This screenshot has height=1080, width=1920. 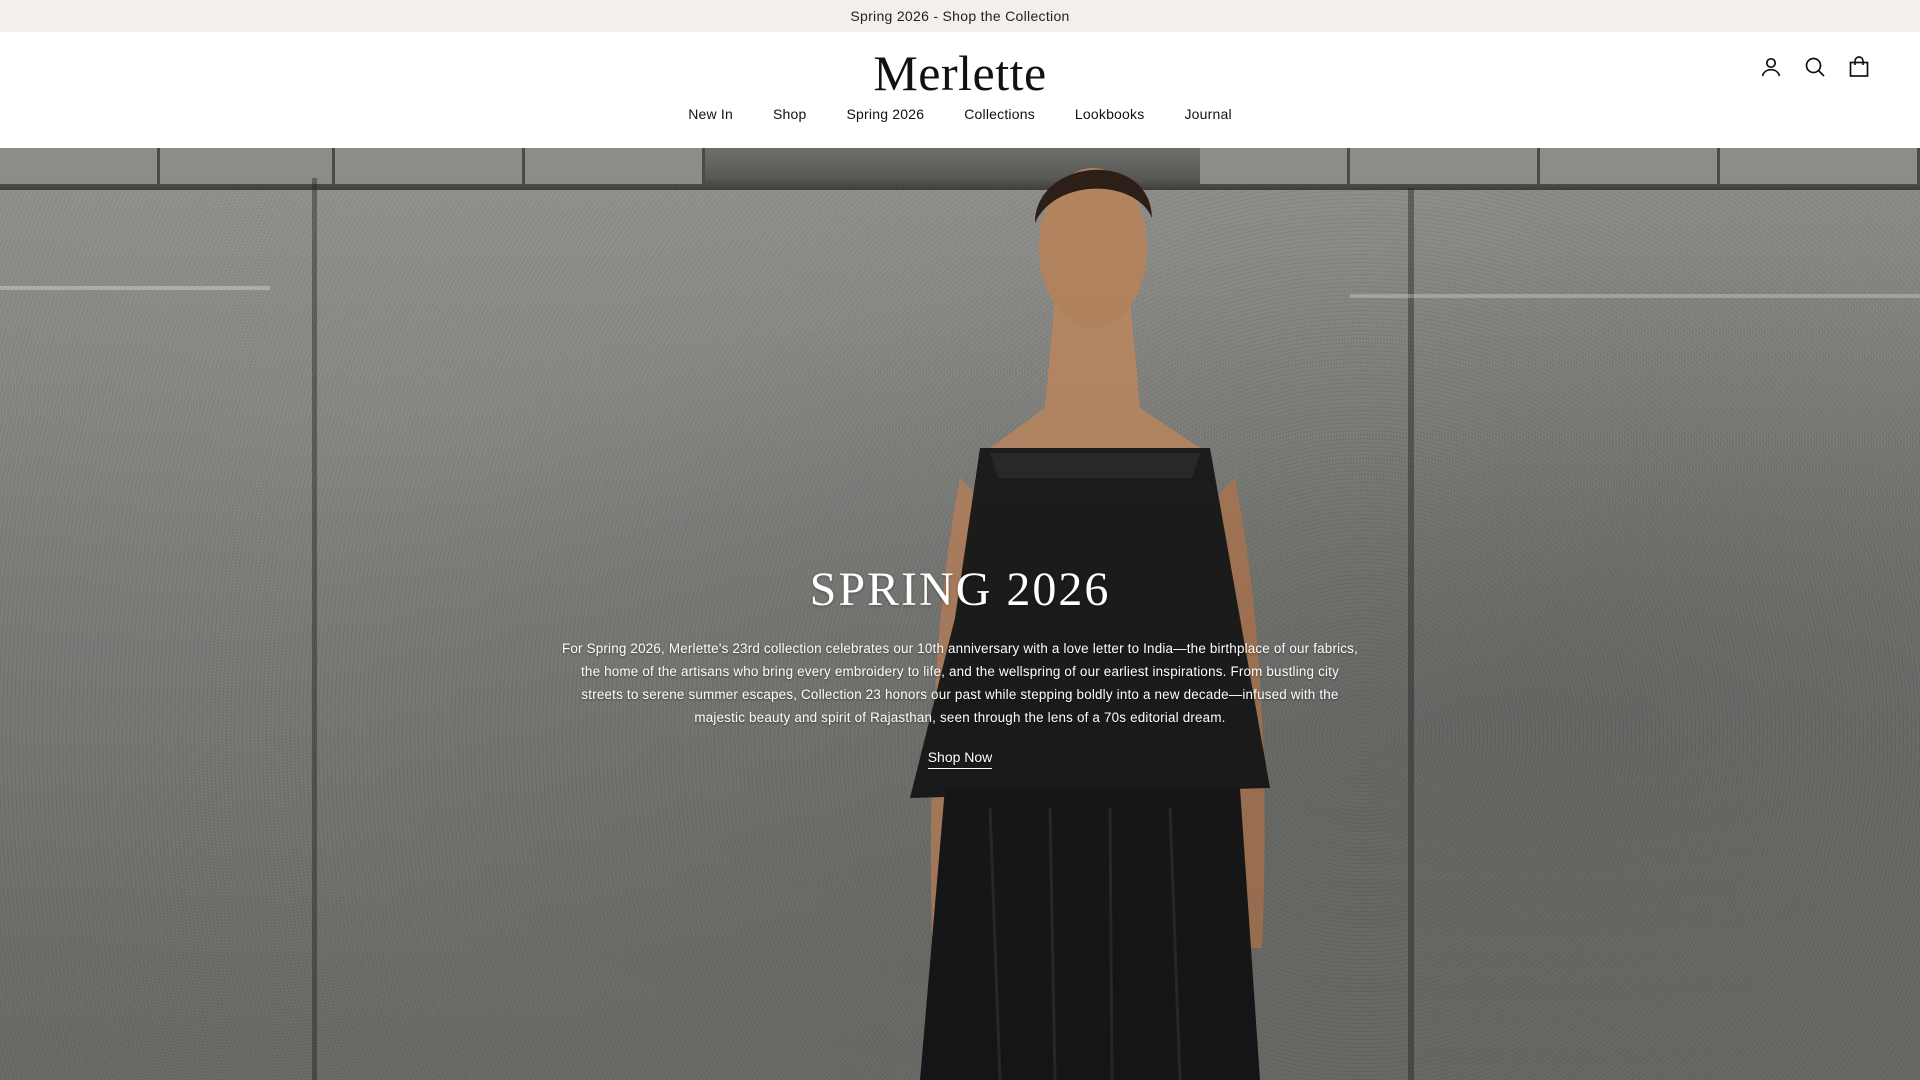 I want to click on search-icon, so click(x=1815, y=67).